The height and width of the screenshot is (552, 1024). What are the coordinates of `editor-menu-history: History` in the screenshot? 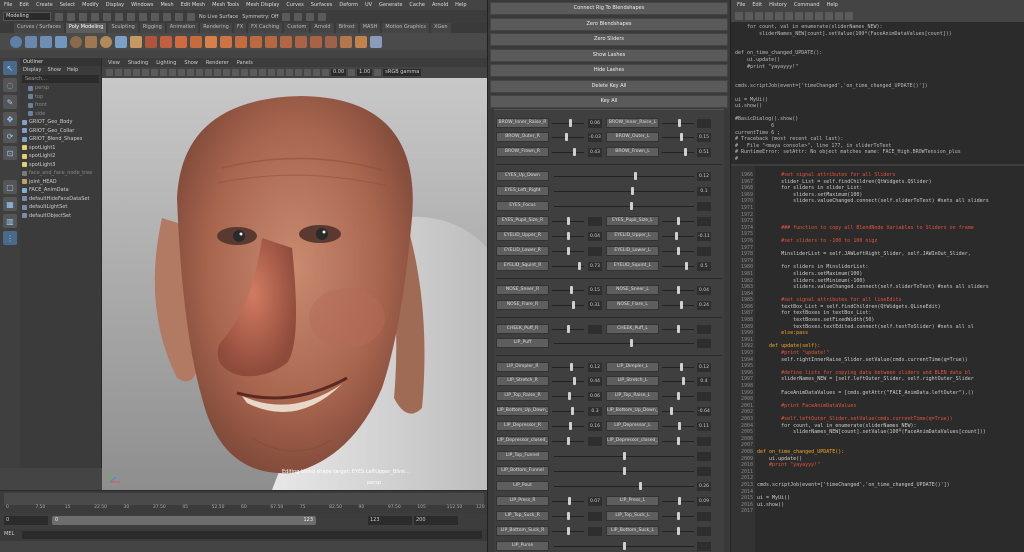 It's located at (778, 5).